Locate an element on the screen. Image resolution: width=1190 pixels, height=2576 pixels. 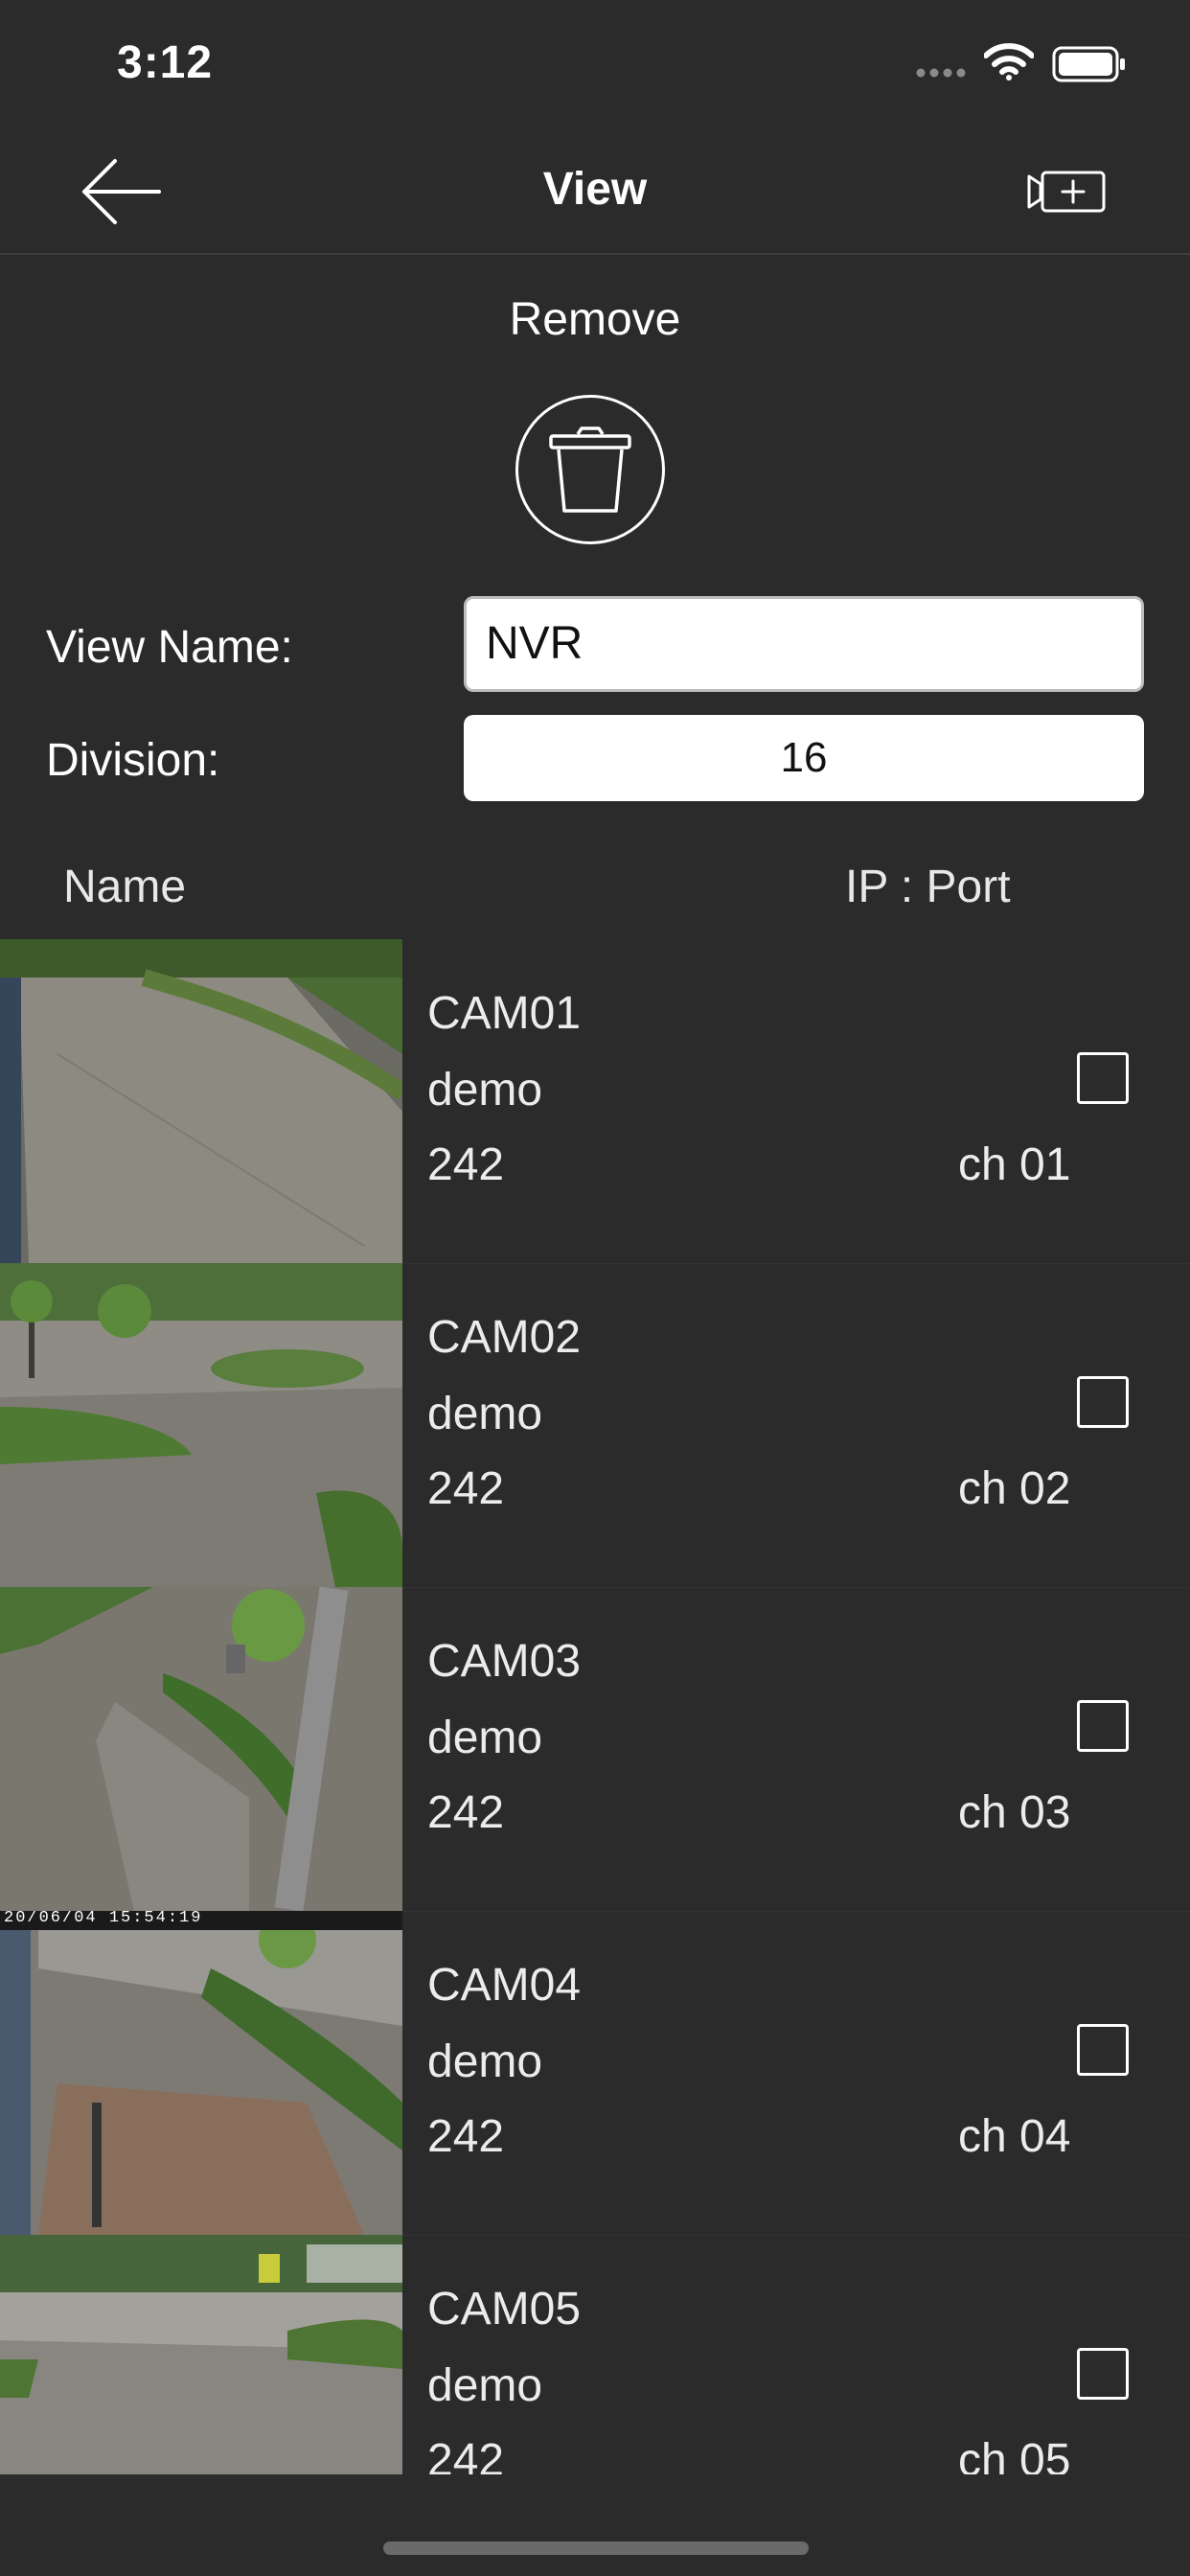
camera-add-icon is located at coordinates (1067, 192).